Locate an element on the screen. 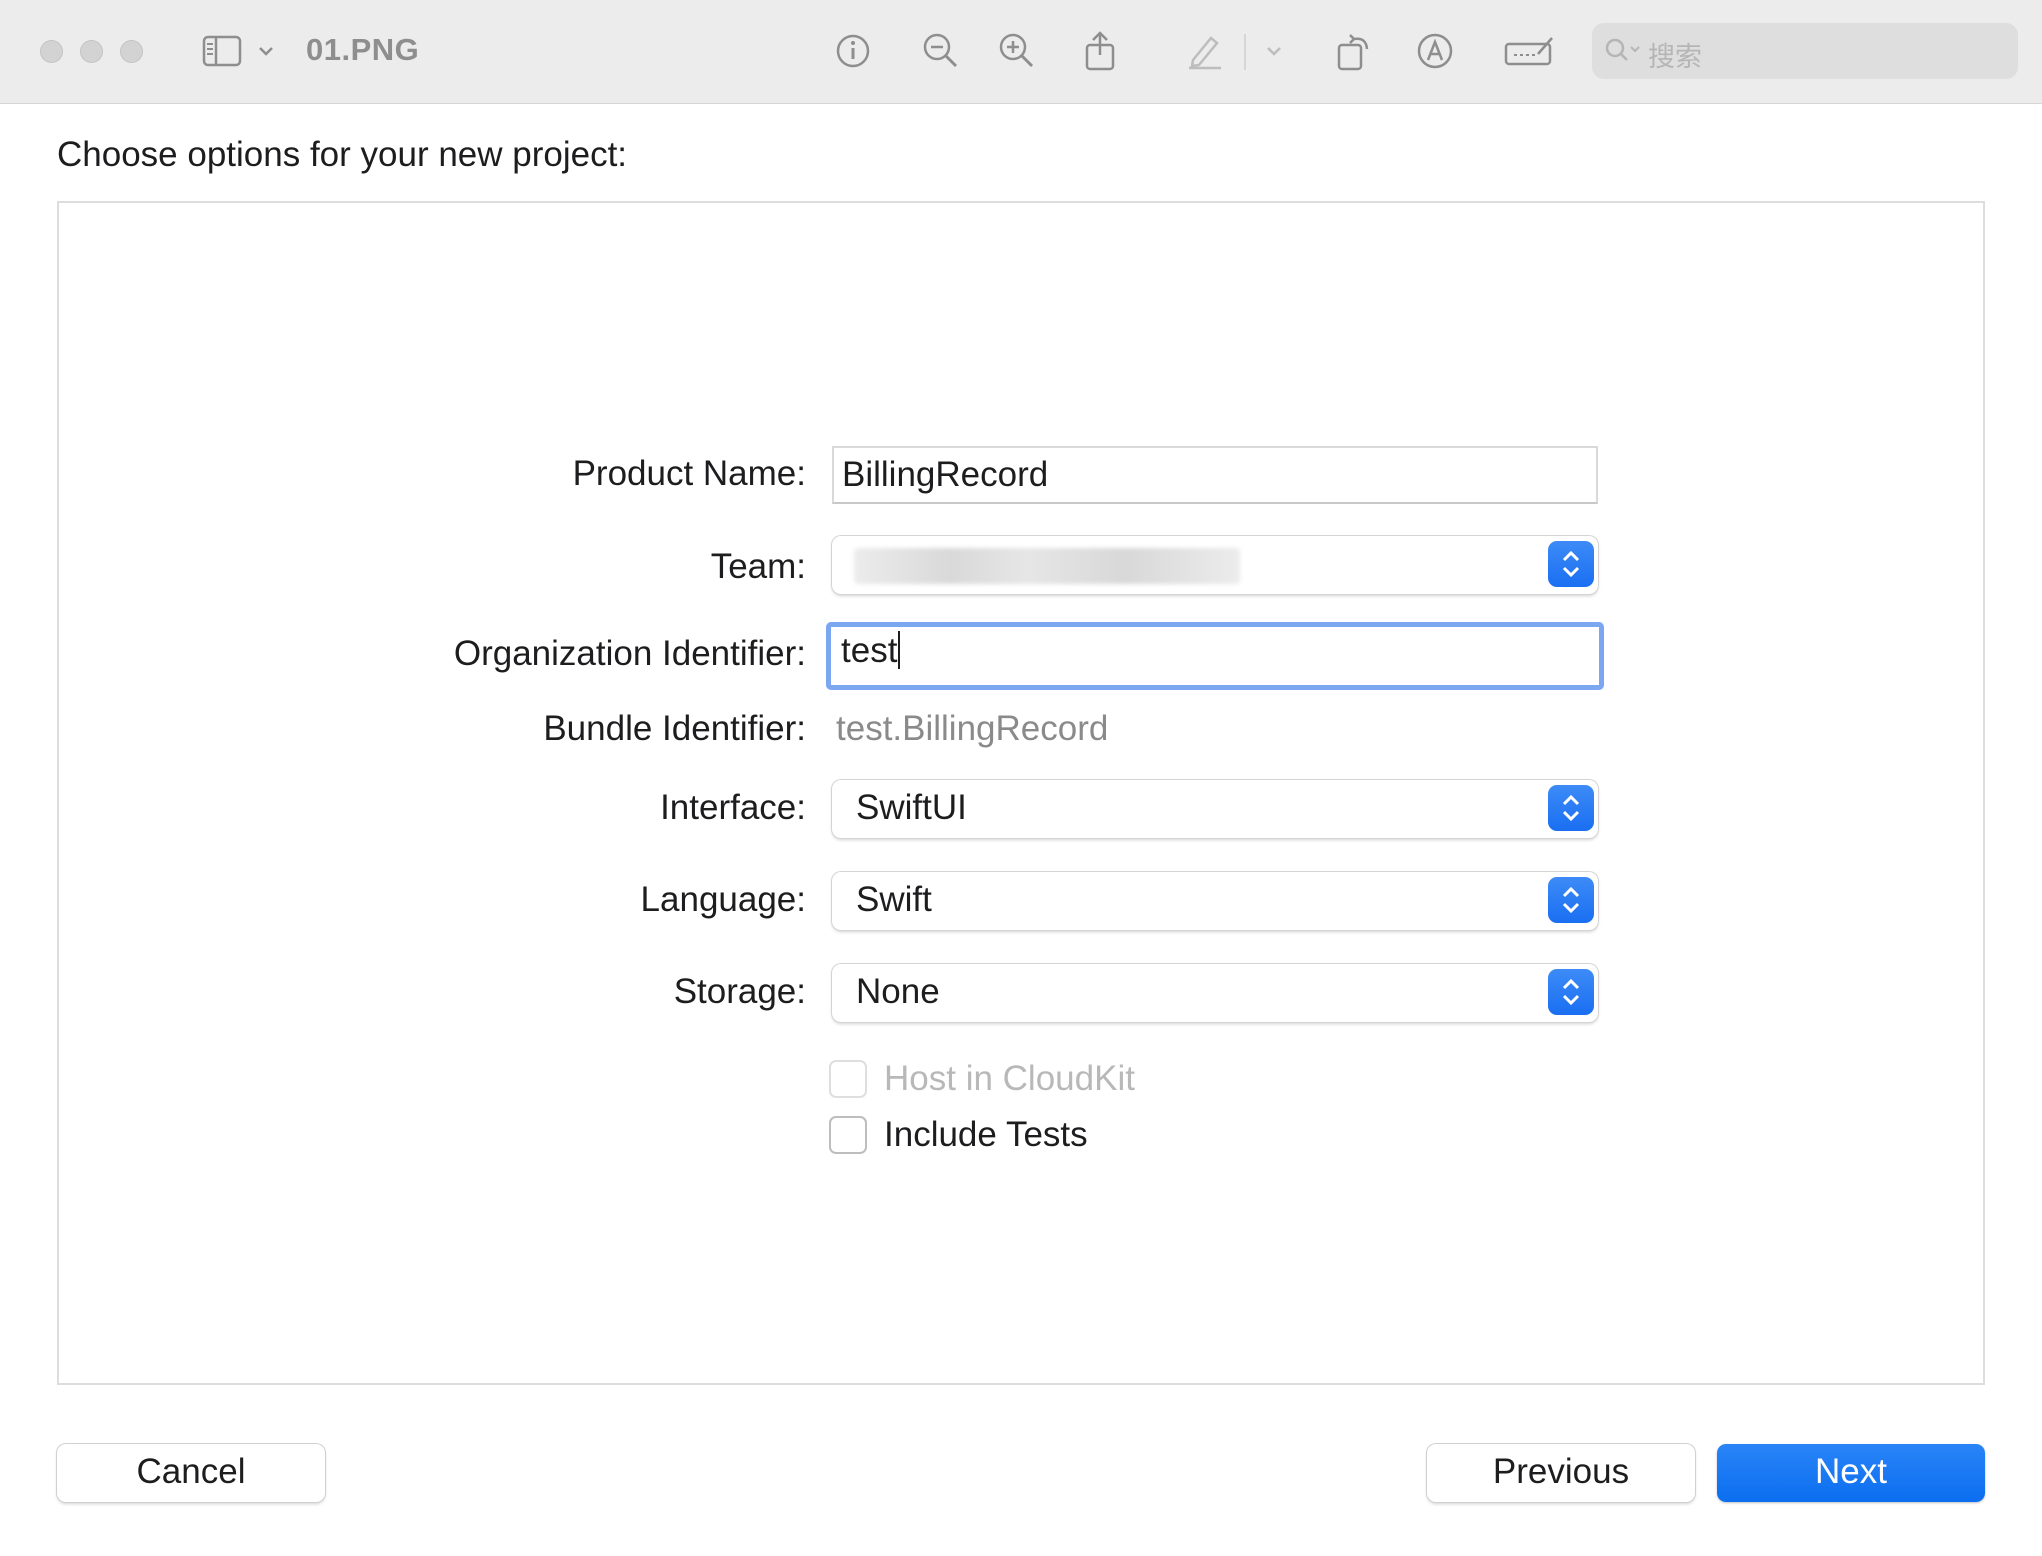 This screenshot has width=2042, height=1556. product-name-field: BillingRecord is located at coordinates (1215, 475).